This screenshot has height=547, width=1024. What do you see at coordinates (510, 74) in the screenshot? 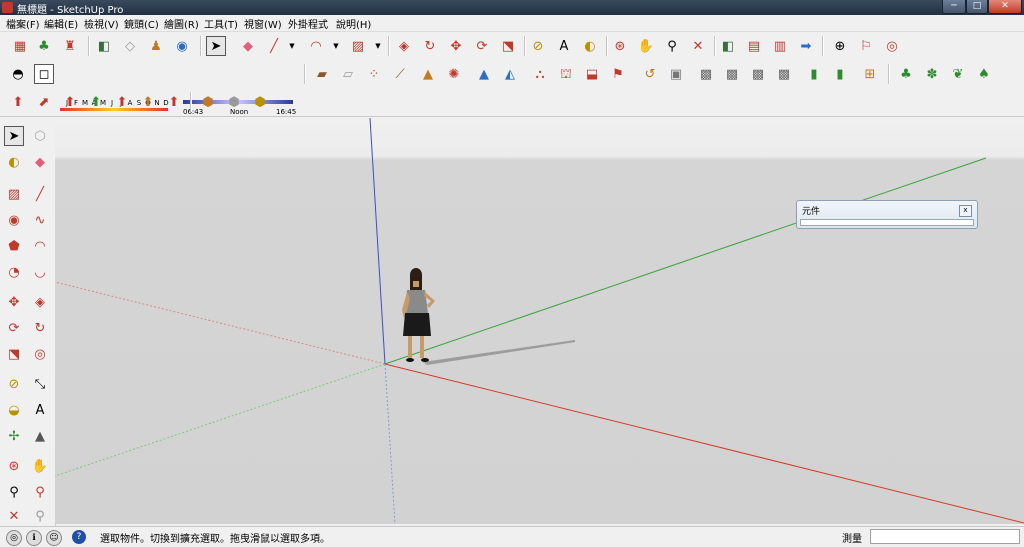
I see `section-plane-icon: ◭` at bounding box center [510, 74].